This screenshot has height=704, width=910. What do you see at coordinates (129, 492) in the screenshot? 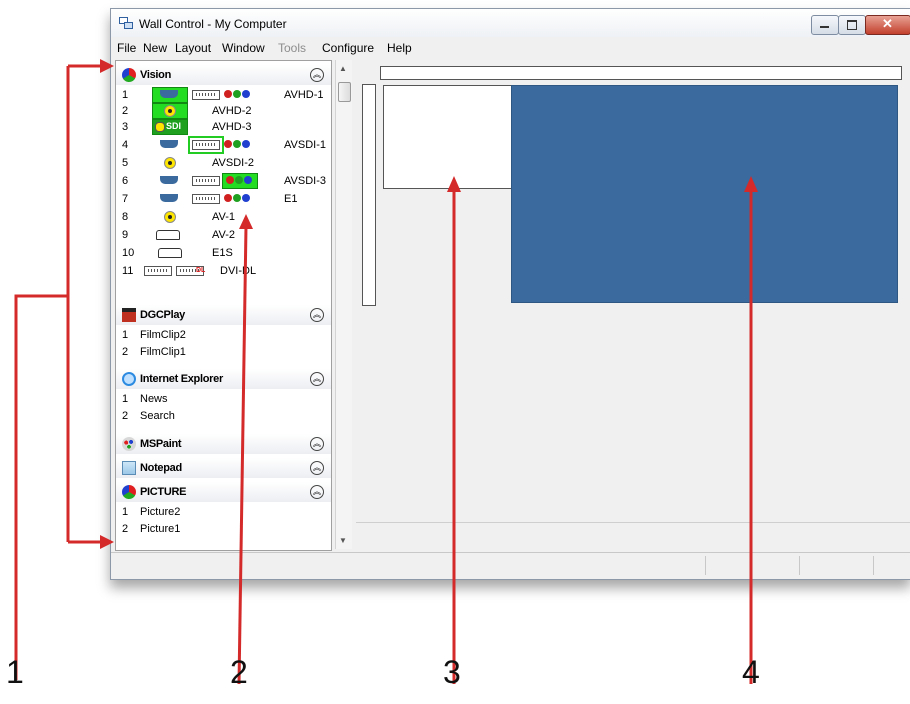
I see `picture-icon` at bounding box center [129, 492].